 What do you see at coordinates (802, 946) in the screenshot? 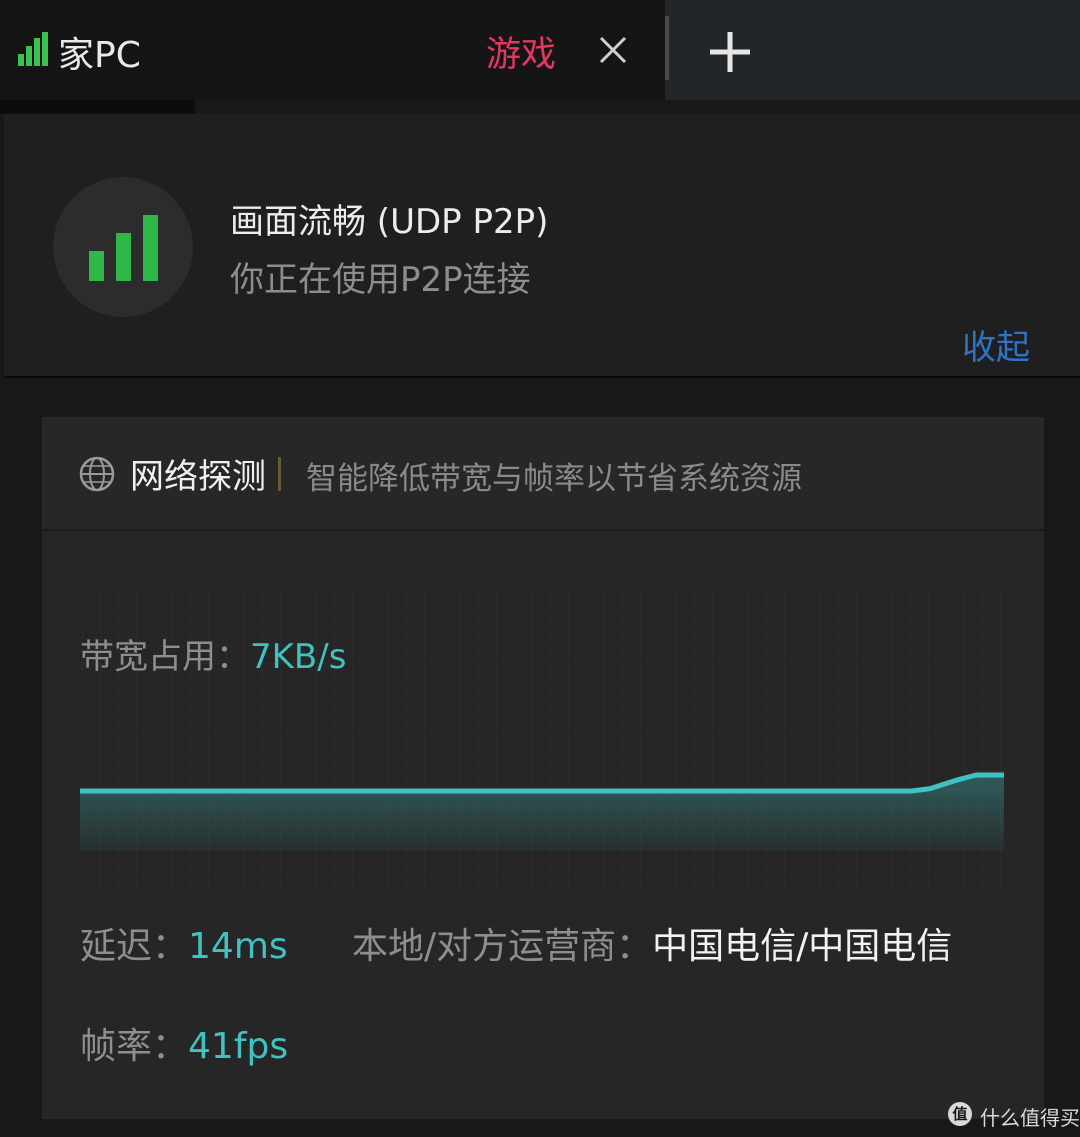
I see `isp-value: 中国电信/中国电信` at bounding box center [802, 946].